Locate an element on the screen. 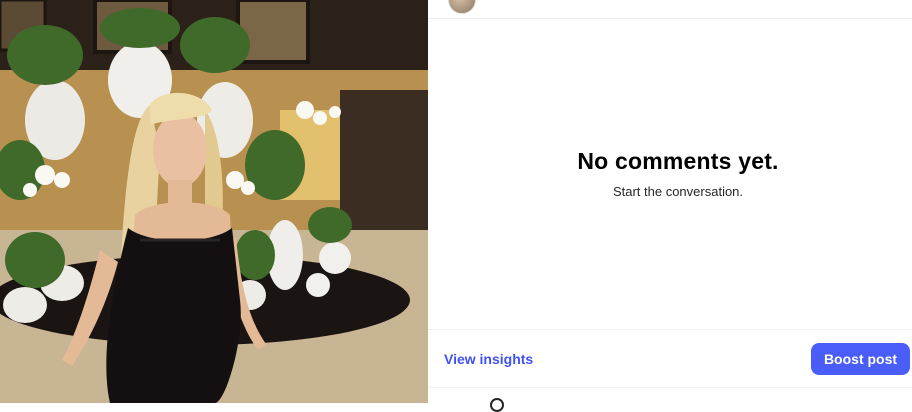 Image resolution: width=912 pixels, height=412 pixels. circle-icon is located at coordinates (497, 405).